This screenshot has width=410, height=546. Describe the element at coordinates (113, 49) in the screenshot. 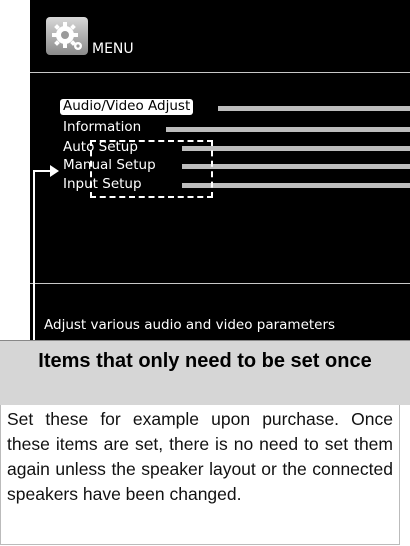

I see `menu-title: MENU` at that location.